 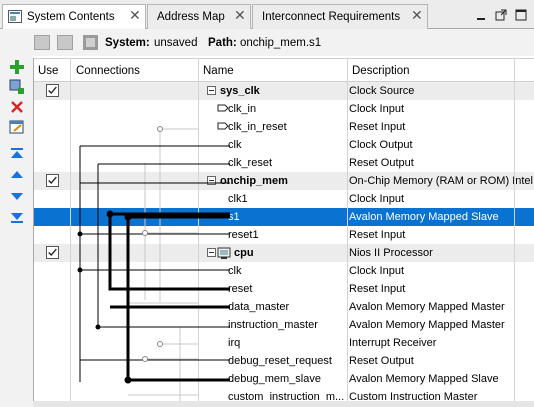 What do you see at coordinates (218, 71) in the screenshot?
I see `header-name: Name` at bounding box center [218, 71].